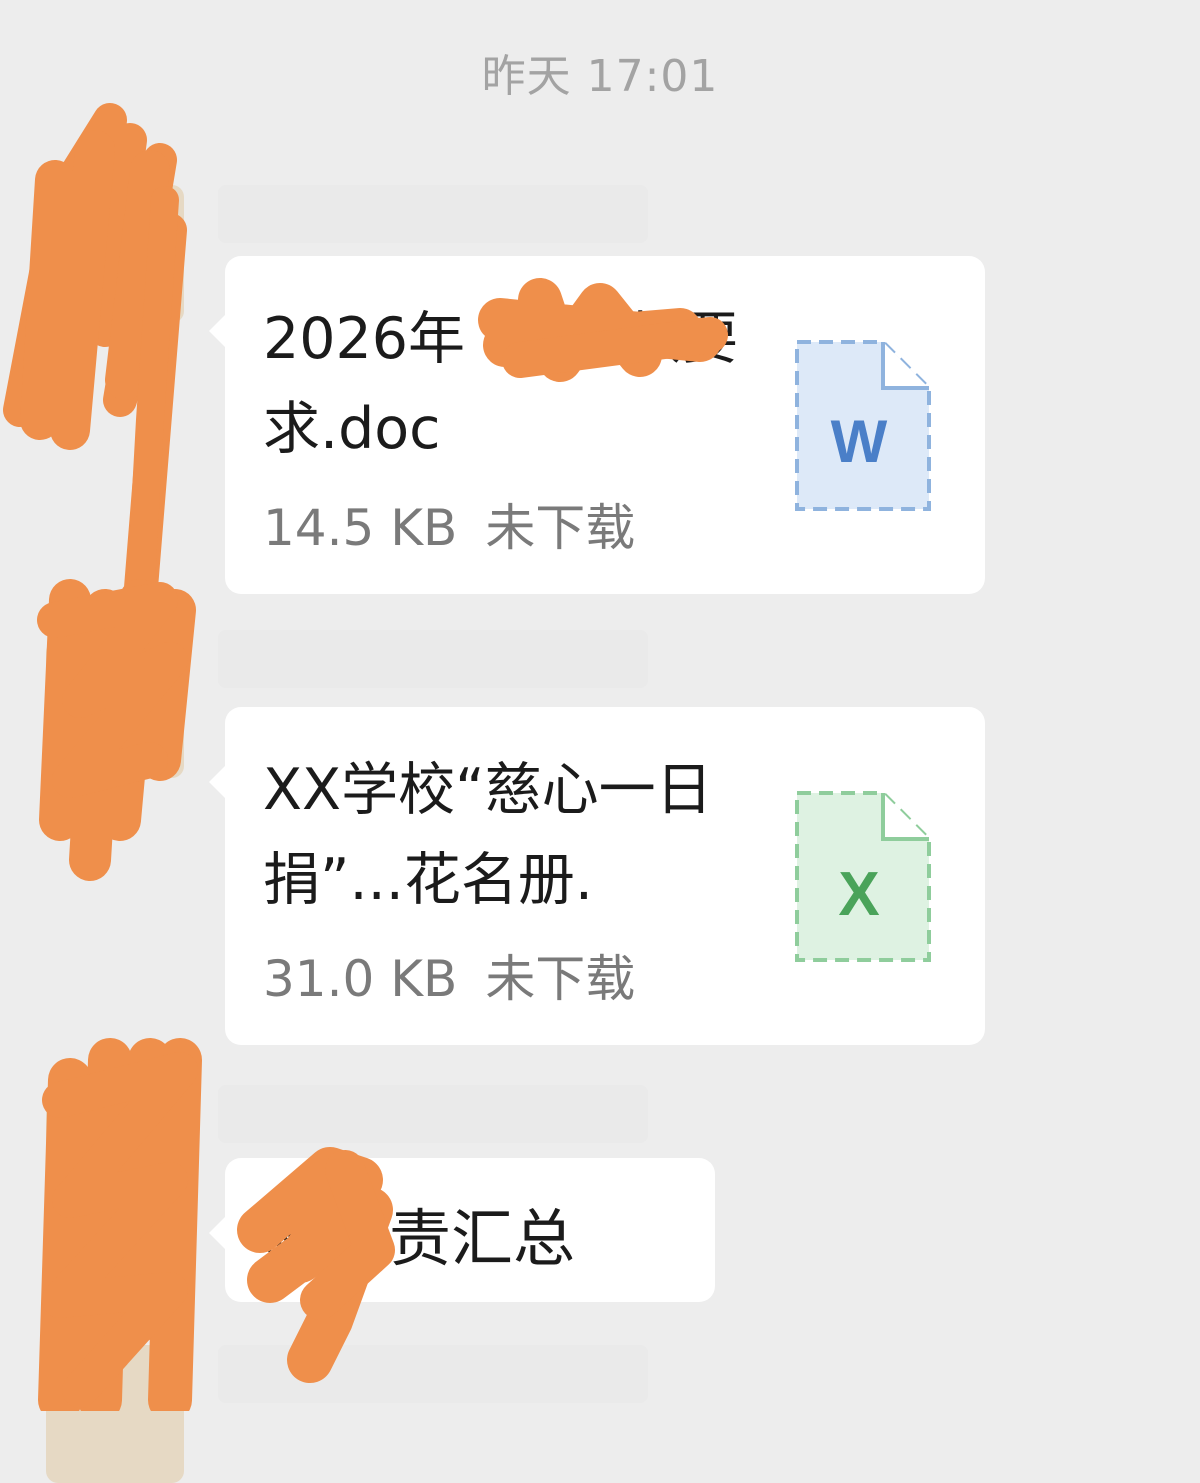 This screenshot has height=1483, width=1200. Describe the element at coordinates (858, 894) in the screenshot. I see `excel-letter: X` at that location.